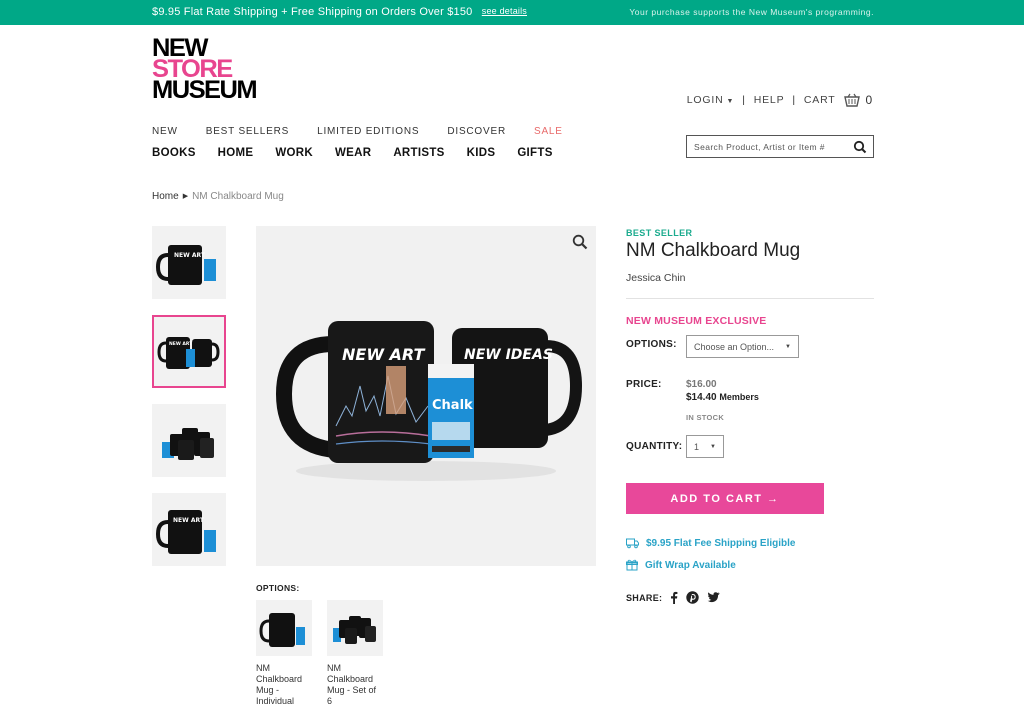 The height and width of the screenshot is (719, 1024). I want to click on price-label: PRICE:, so click(644, 384).